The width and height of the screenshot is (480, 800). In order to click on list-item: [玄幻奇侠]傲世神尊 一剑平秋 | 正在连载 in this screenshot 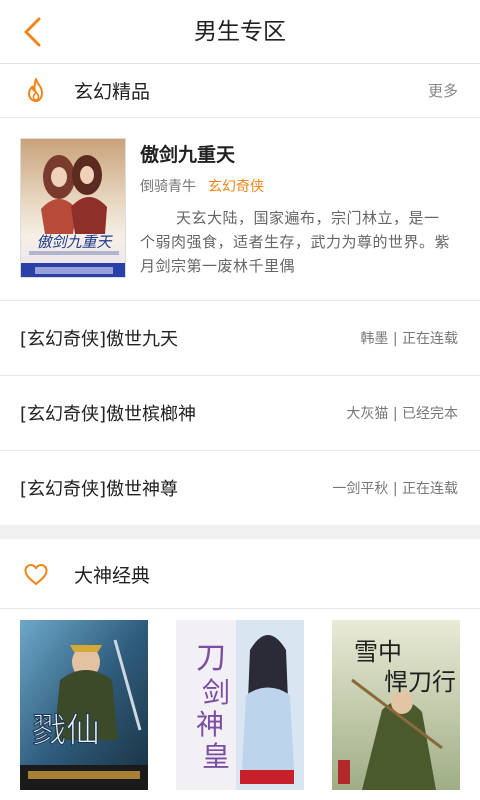, I will do `click(240, 488)`.